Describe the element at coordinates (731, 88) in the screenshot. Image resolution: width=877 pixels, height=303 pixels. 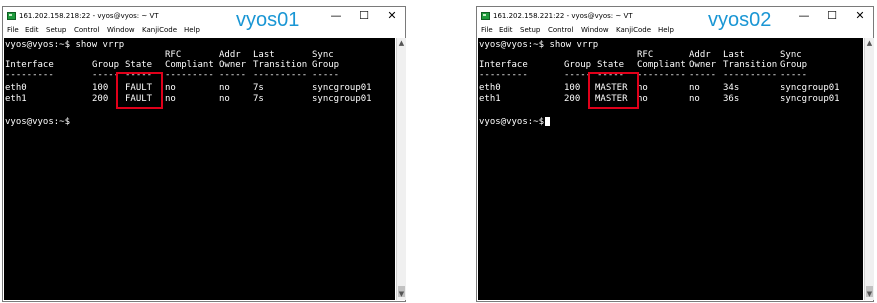
I see `row0-transition: 34s` at that location.